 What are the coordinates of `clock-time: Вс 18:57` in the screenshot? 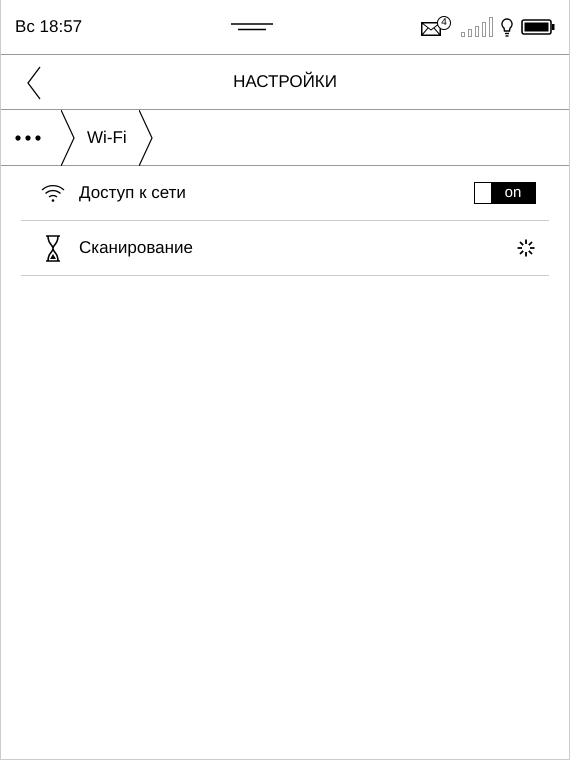 It's located at (48, 27).